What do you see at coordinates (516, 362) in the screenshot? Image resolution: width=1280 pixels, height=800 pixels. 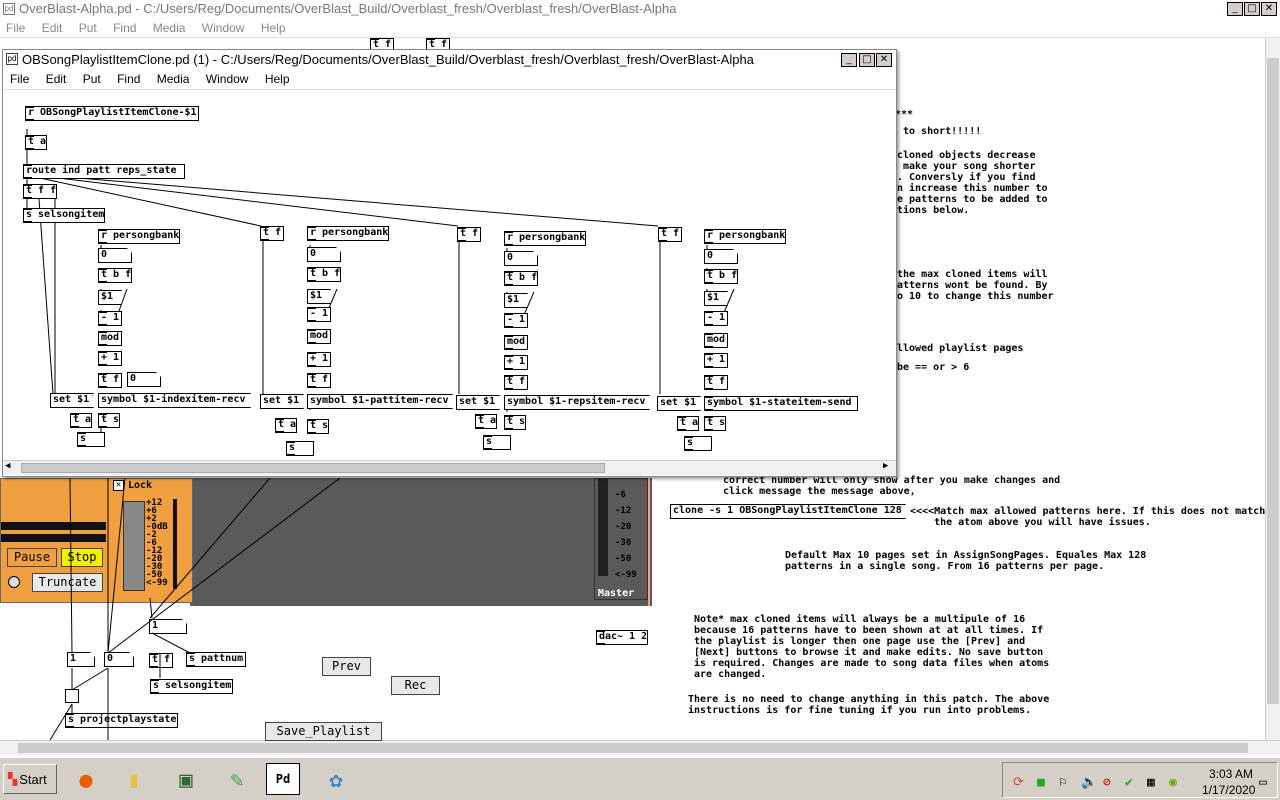 I see `plus1-object-3: + 1` at bounding box center [516, 362].